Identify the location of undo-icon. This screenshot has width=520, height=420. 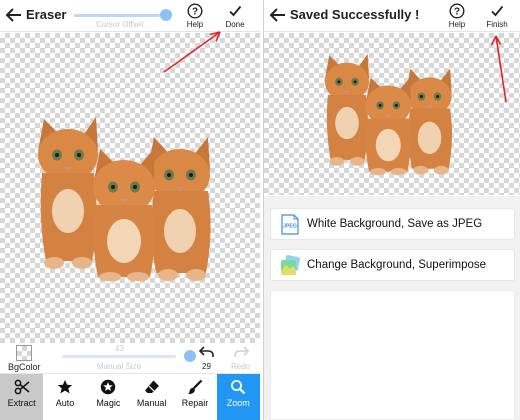
(206, 351).